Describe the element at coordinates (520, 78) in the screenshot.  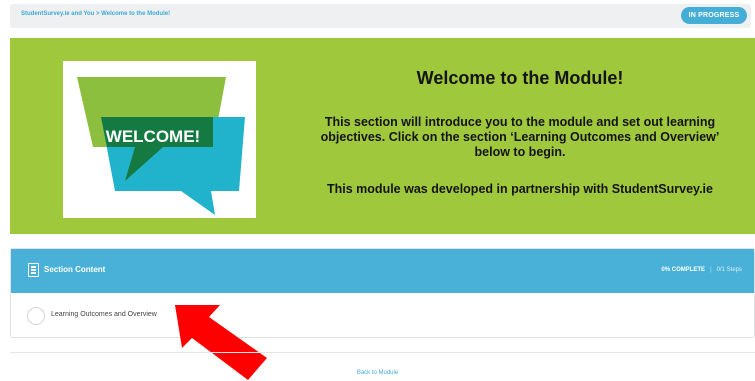
I see `hero-title: Welcome to the Module!` at that location.